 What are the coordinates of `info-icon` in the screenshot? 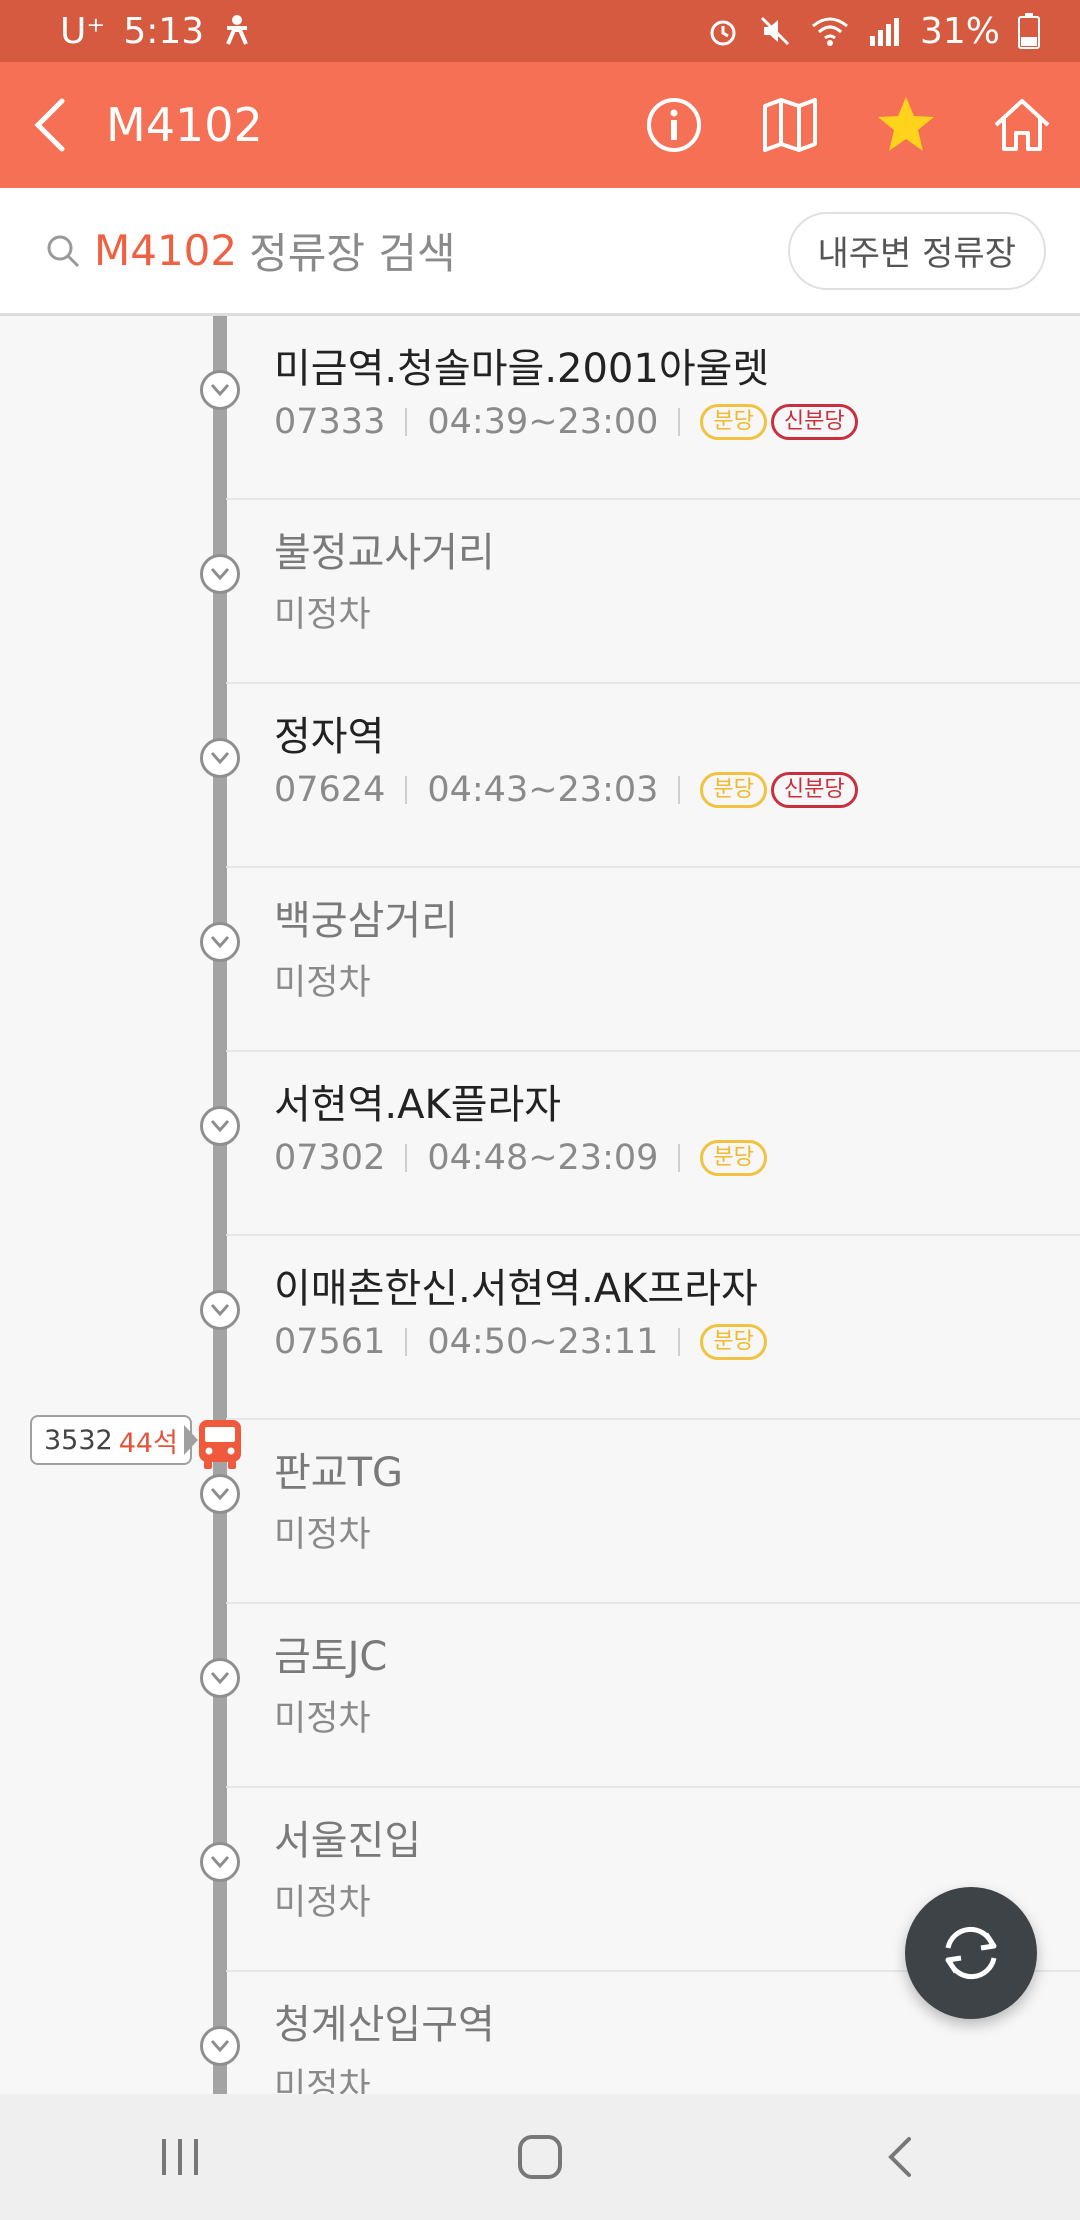 It's located at (674, 125).